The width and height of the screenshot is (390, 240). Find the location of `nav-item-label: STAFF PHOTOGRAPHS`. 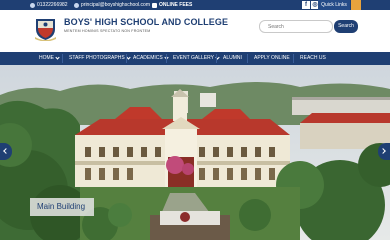

nav-item-label: STAFF PHOTOGRAPHS is located at coordinates (97, 58).